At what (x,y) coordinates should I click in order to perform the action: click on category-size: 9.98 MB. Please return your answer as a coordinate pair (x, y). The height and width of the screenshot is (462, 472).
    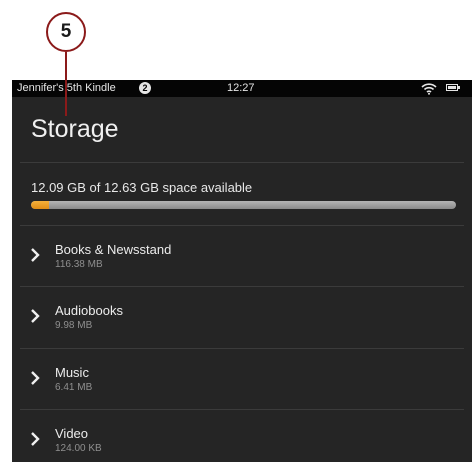
    Looking at the image, I should click on (74, 325).